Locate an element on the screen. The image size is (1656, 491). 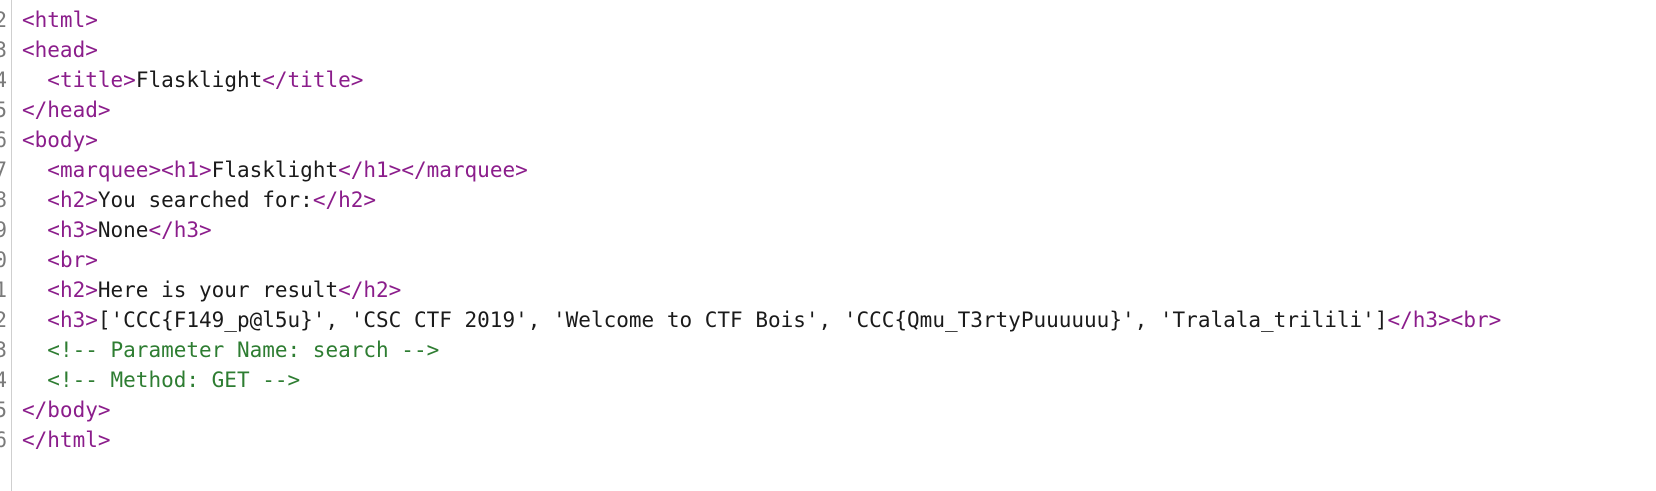
code-line: </body> is located at coordinates (832, 410).